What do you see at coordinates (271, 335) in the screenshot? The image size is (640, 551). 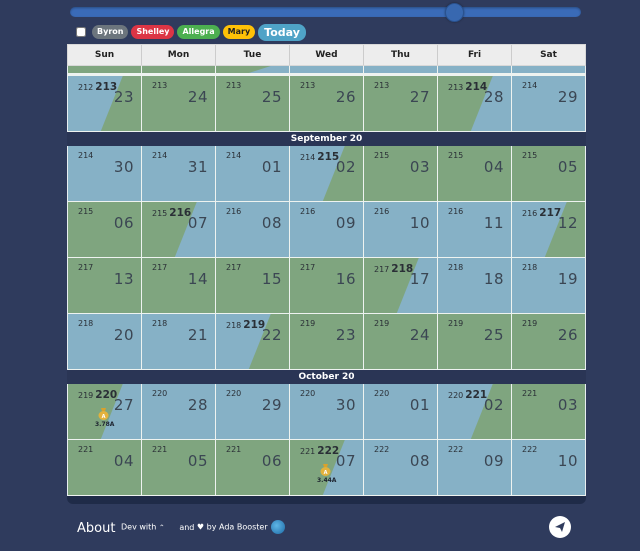 I see `day-number: 22` at bounding box center [271, 335].